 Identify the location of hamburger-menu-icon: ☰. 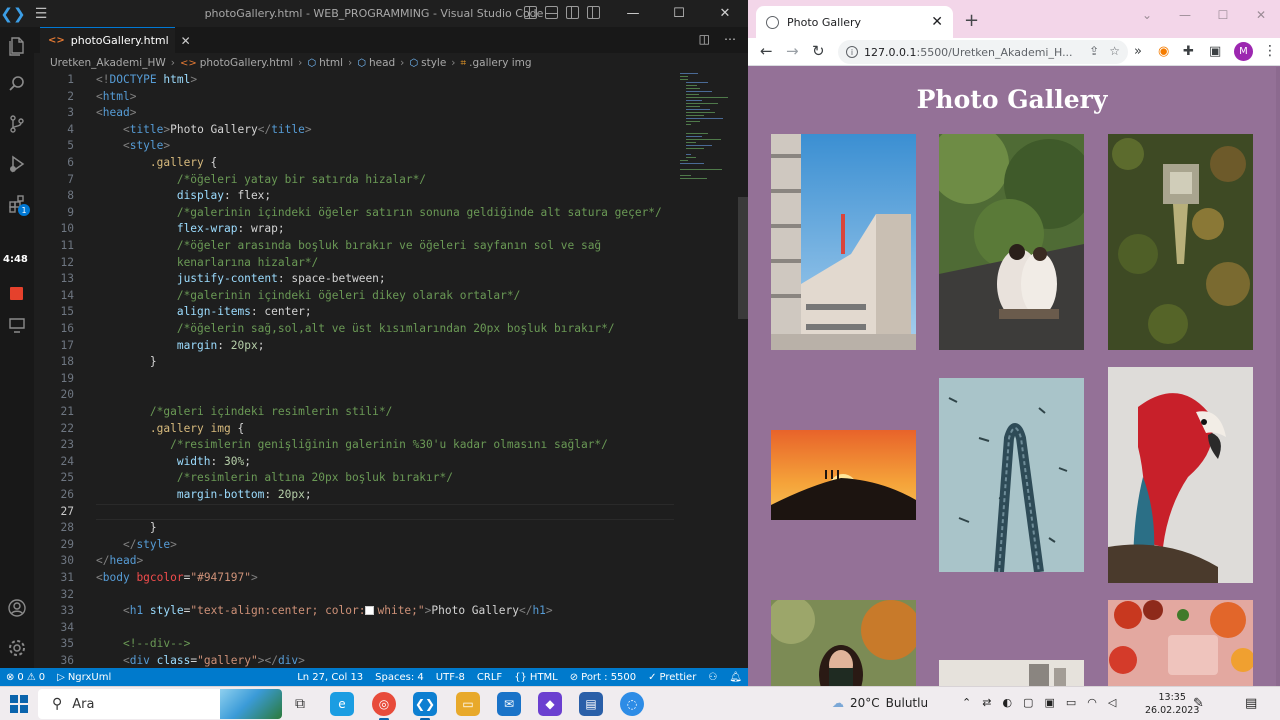
(41, 14).